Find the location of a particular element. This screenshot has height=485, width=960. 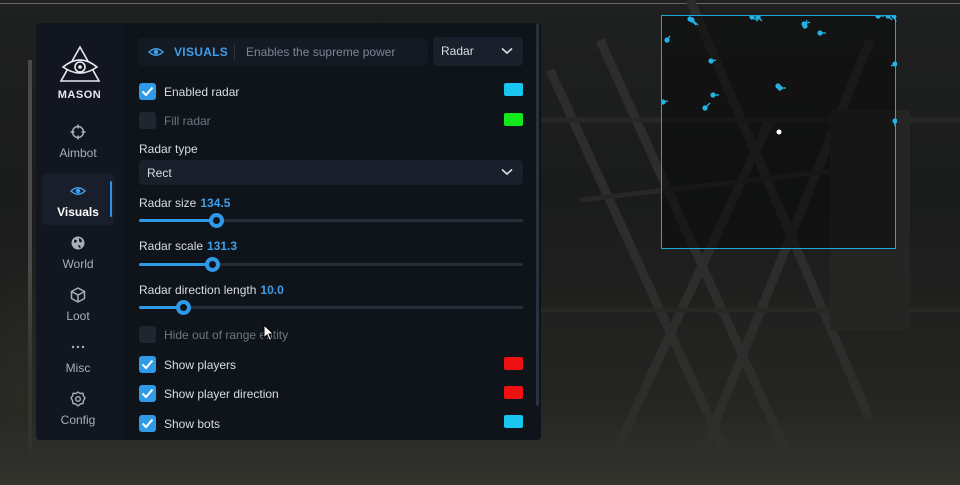

section-title: VISUALS is located at coordinates (201, 52).